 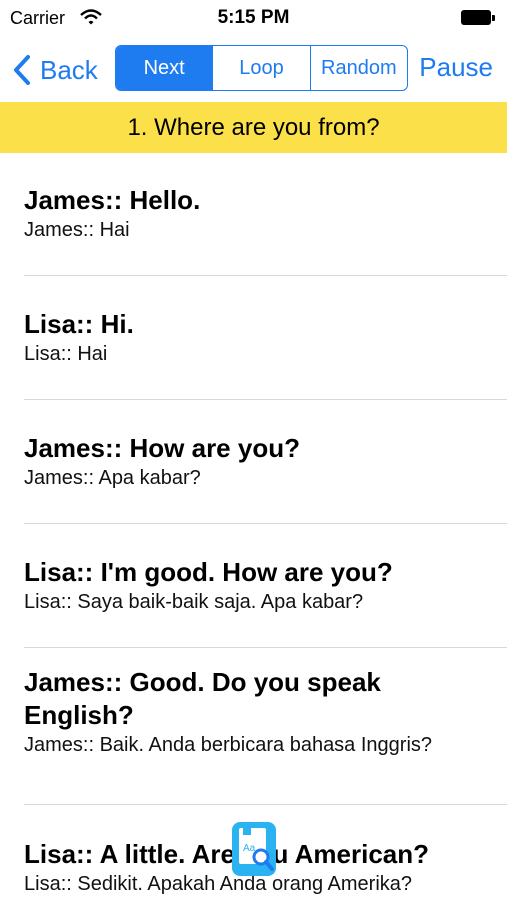 I want to click on lesson-title-banner: 1. Where are you from?, so click(x=253, y=127).